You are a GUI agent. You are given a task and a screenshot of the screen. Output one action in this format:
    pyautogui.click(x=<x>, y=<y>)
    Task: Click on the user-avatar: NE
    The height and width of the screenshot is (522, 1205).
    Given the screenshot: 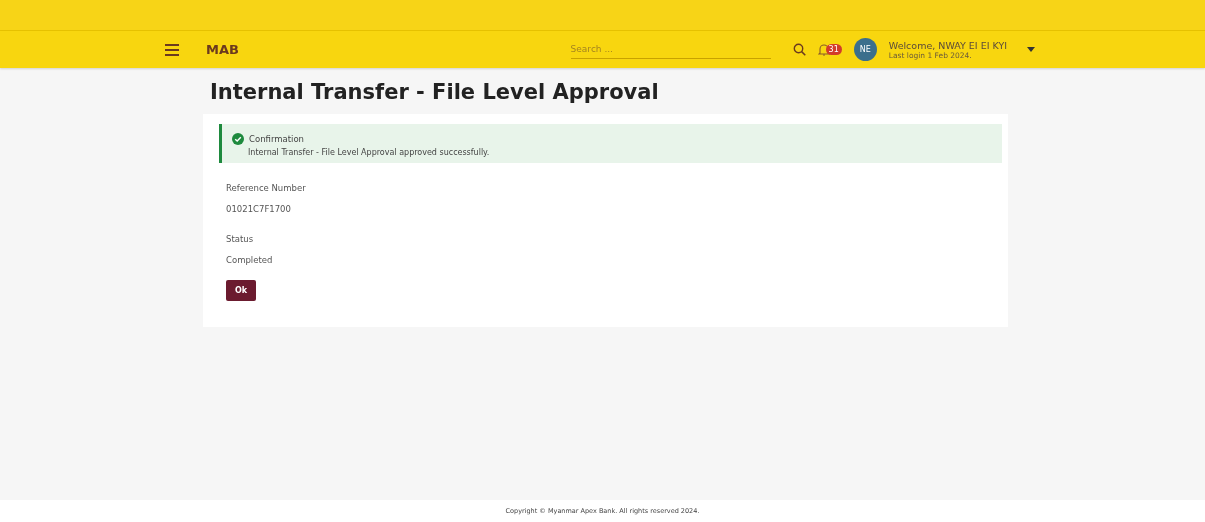 What is the action you would take?
    pyautogui.click(x=865, y=49)
    